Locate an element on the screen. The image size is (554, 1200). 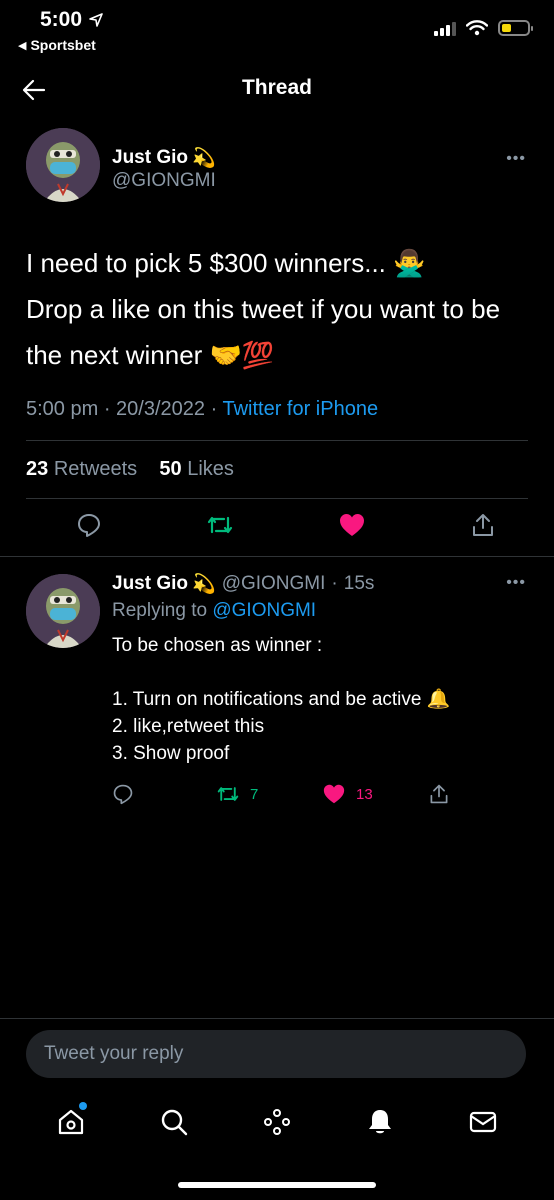
reply-like-button: 13 is located at coordinates (375, 794).